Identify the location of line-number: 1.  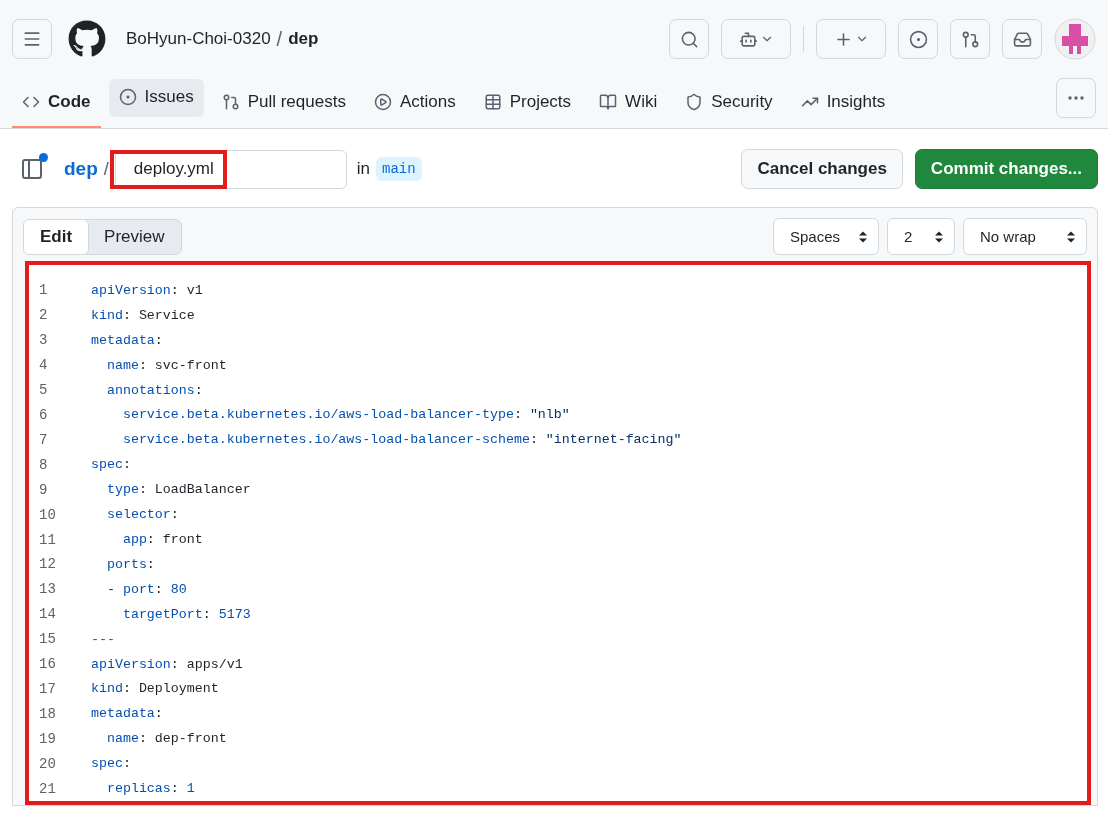
(43, 290).